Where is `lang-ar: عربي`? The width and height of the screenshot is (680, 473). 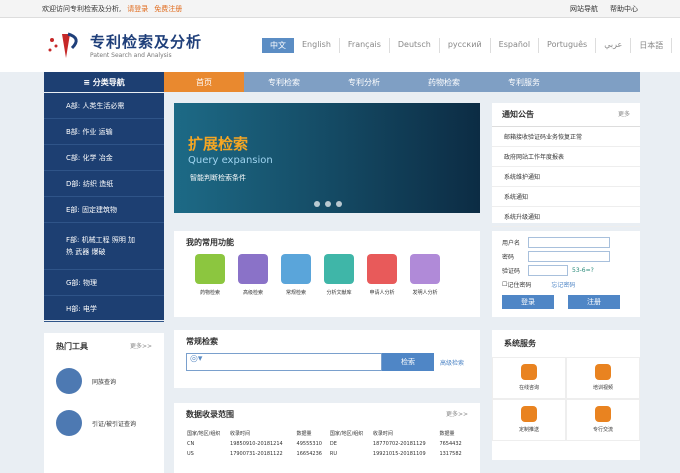
lang-ar: عربي is located at coordinates (614, 45).